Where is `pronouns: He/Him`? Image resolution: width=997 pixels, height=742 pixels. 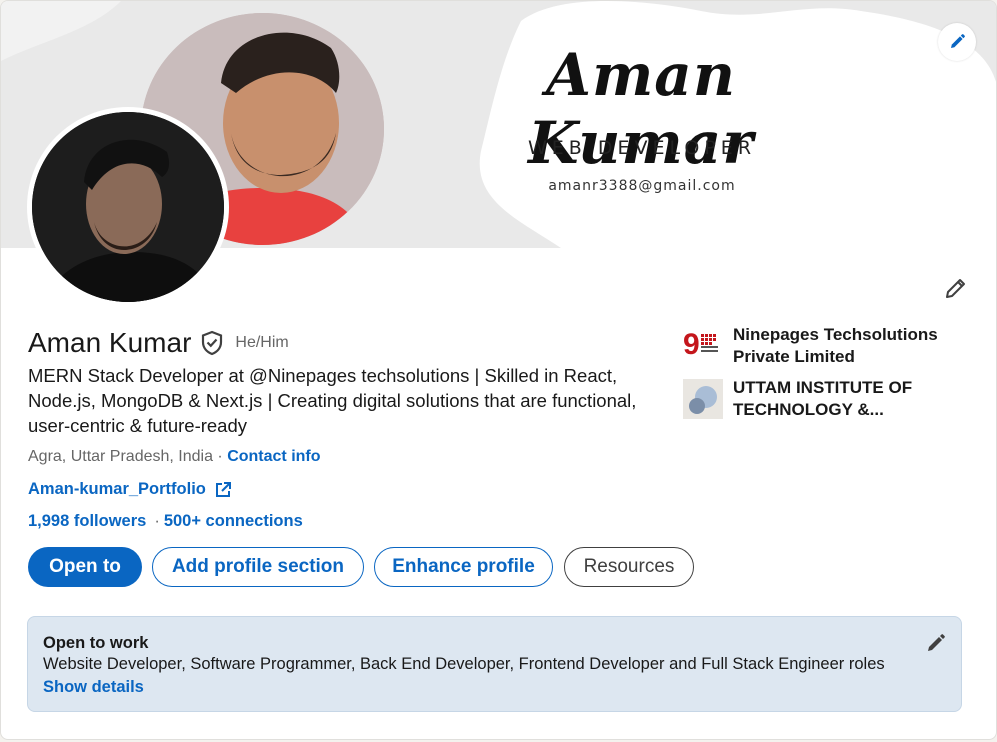
pronouns: He/Him is located at coordinates (262, 342).